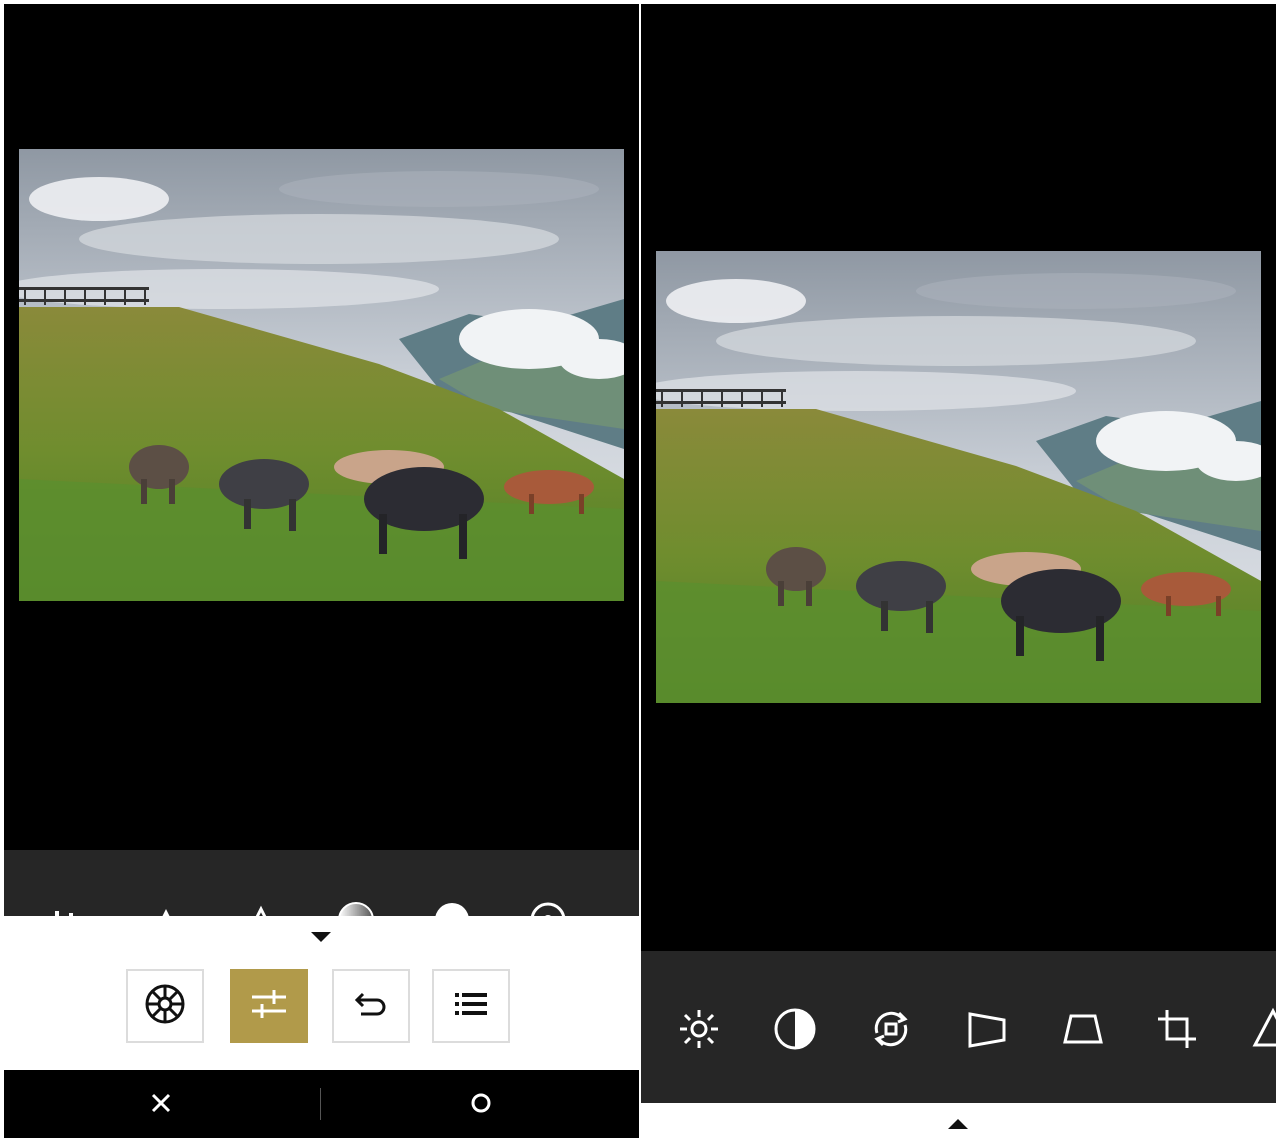  What do you see at coordinates (795, 1029) in the screenshot?
I see `contrast-icon` at bounding box center [795, 1029].